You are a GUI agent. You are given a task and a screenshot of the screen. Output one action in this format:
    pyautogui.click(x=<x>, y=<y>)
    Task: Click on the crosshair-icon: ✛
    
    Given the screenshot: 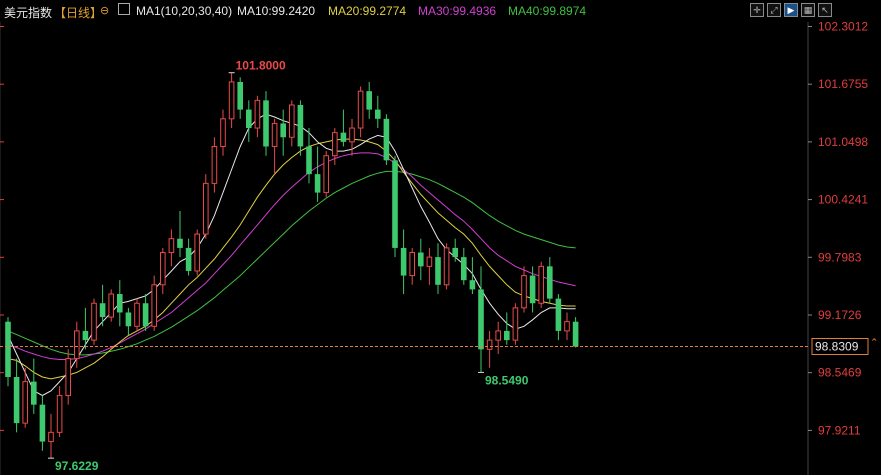 What is the action you would take?
    pyautogui.click(x=757, y=10)
    